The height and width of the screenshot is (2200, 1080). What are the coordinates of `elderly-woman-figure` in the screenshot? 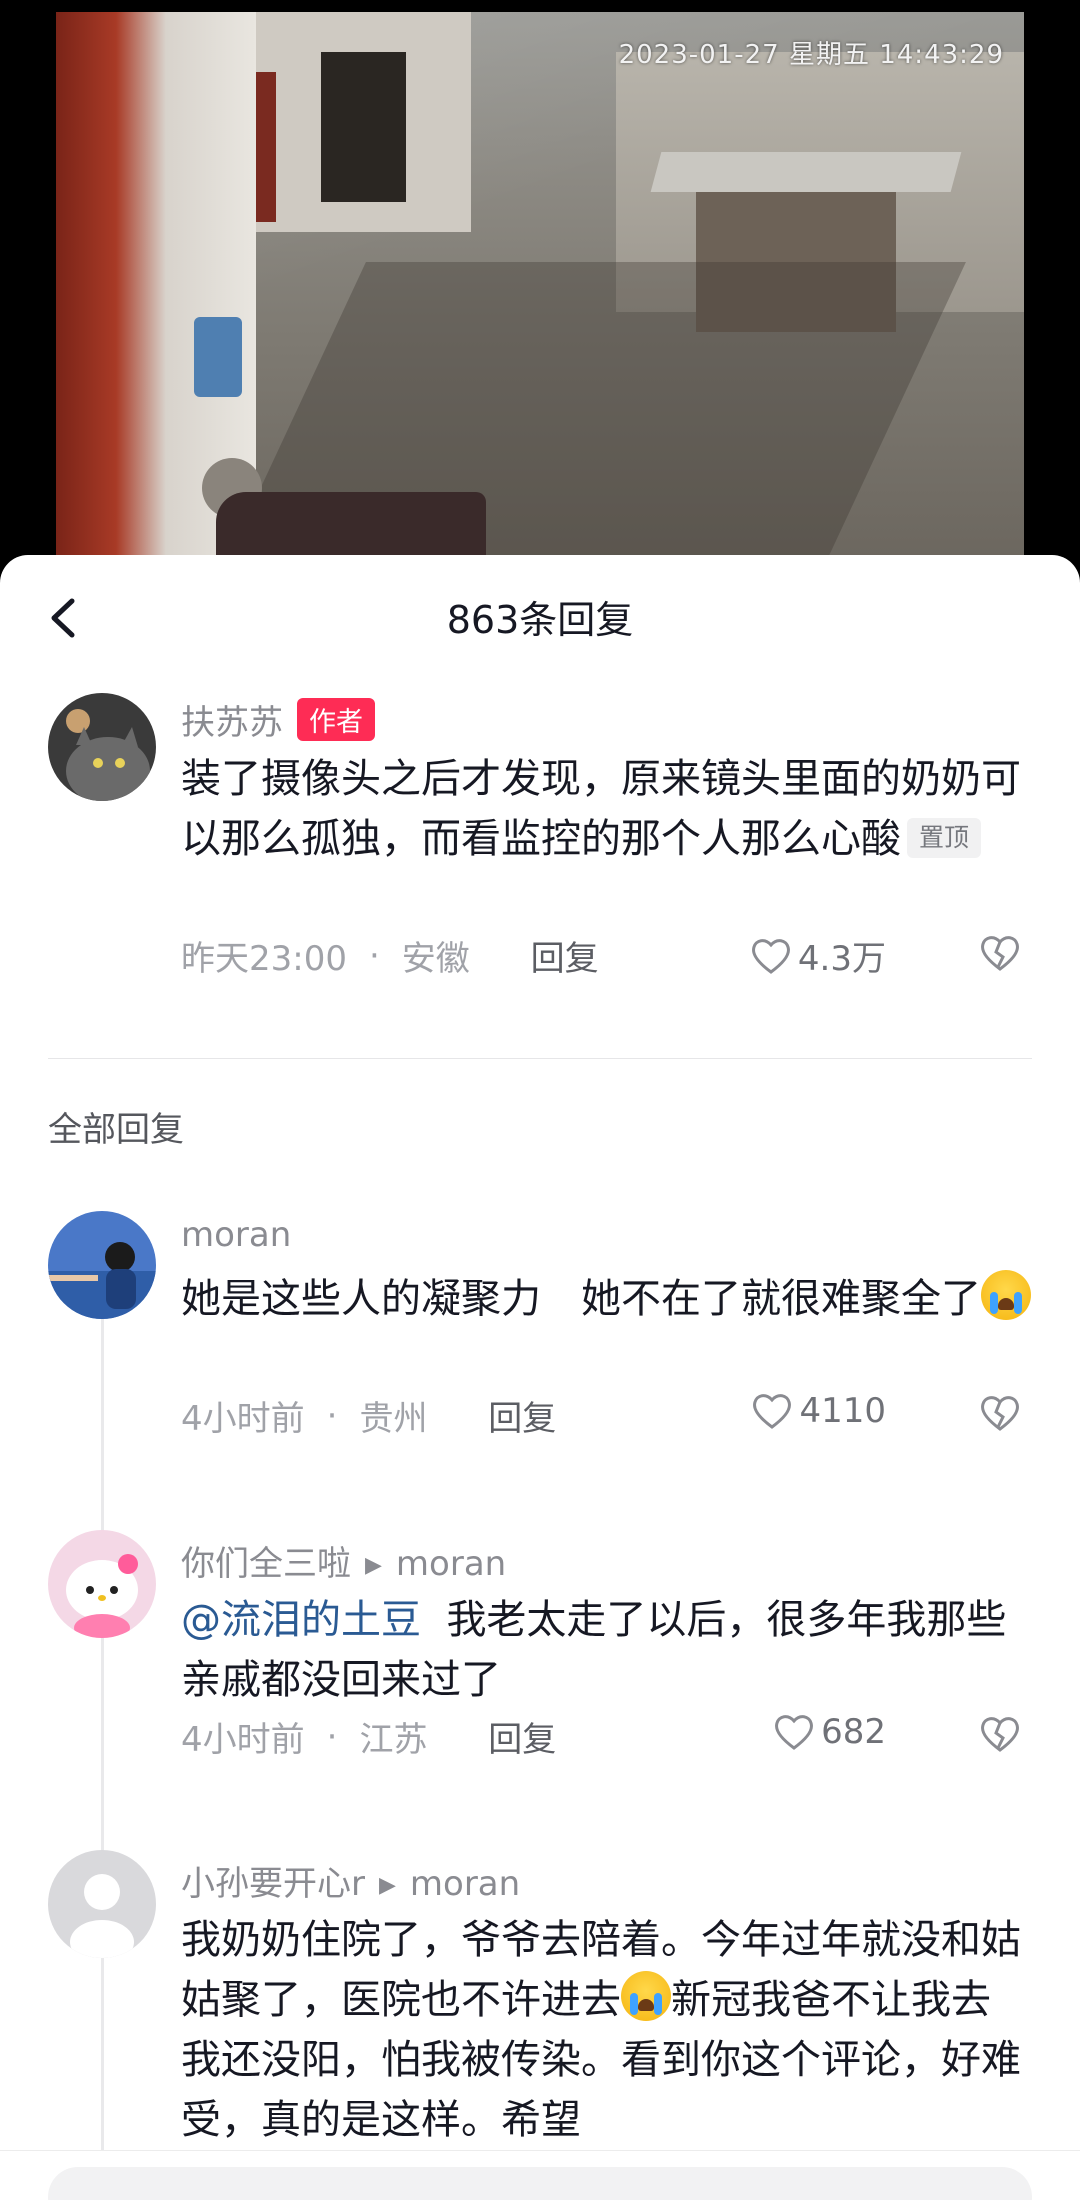 It's located at (346, 504).